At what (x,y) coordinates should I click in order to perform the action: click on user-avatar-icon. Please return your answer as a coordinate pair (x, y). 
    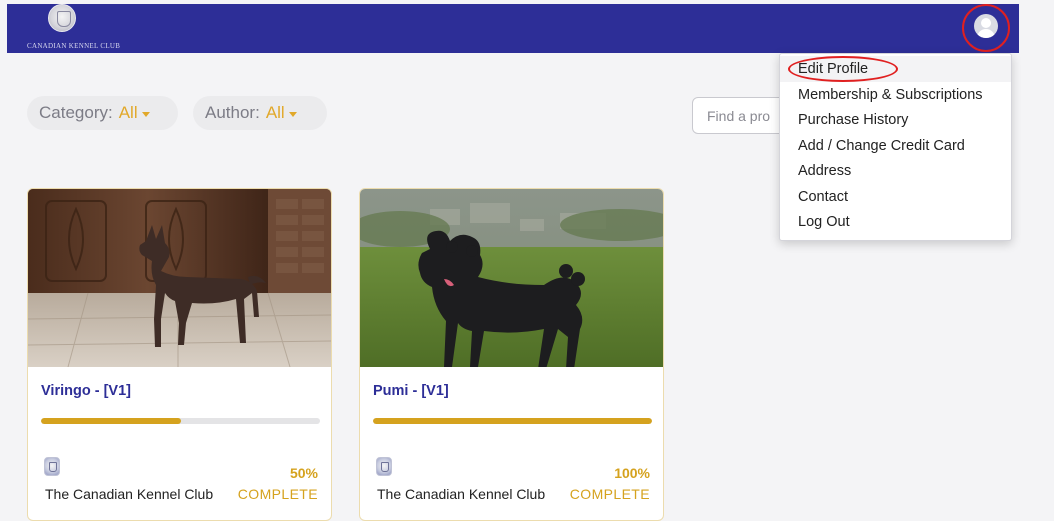
    Looking at the image, I should click on (986, 26).